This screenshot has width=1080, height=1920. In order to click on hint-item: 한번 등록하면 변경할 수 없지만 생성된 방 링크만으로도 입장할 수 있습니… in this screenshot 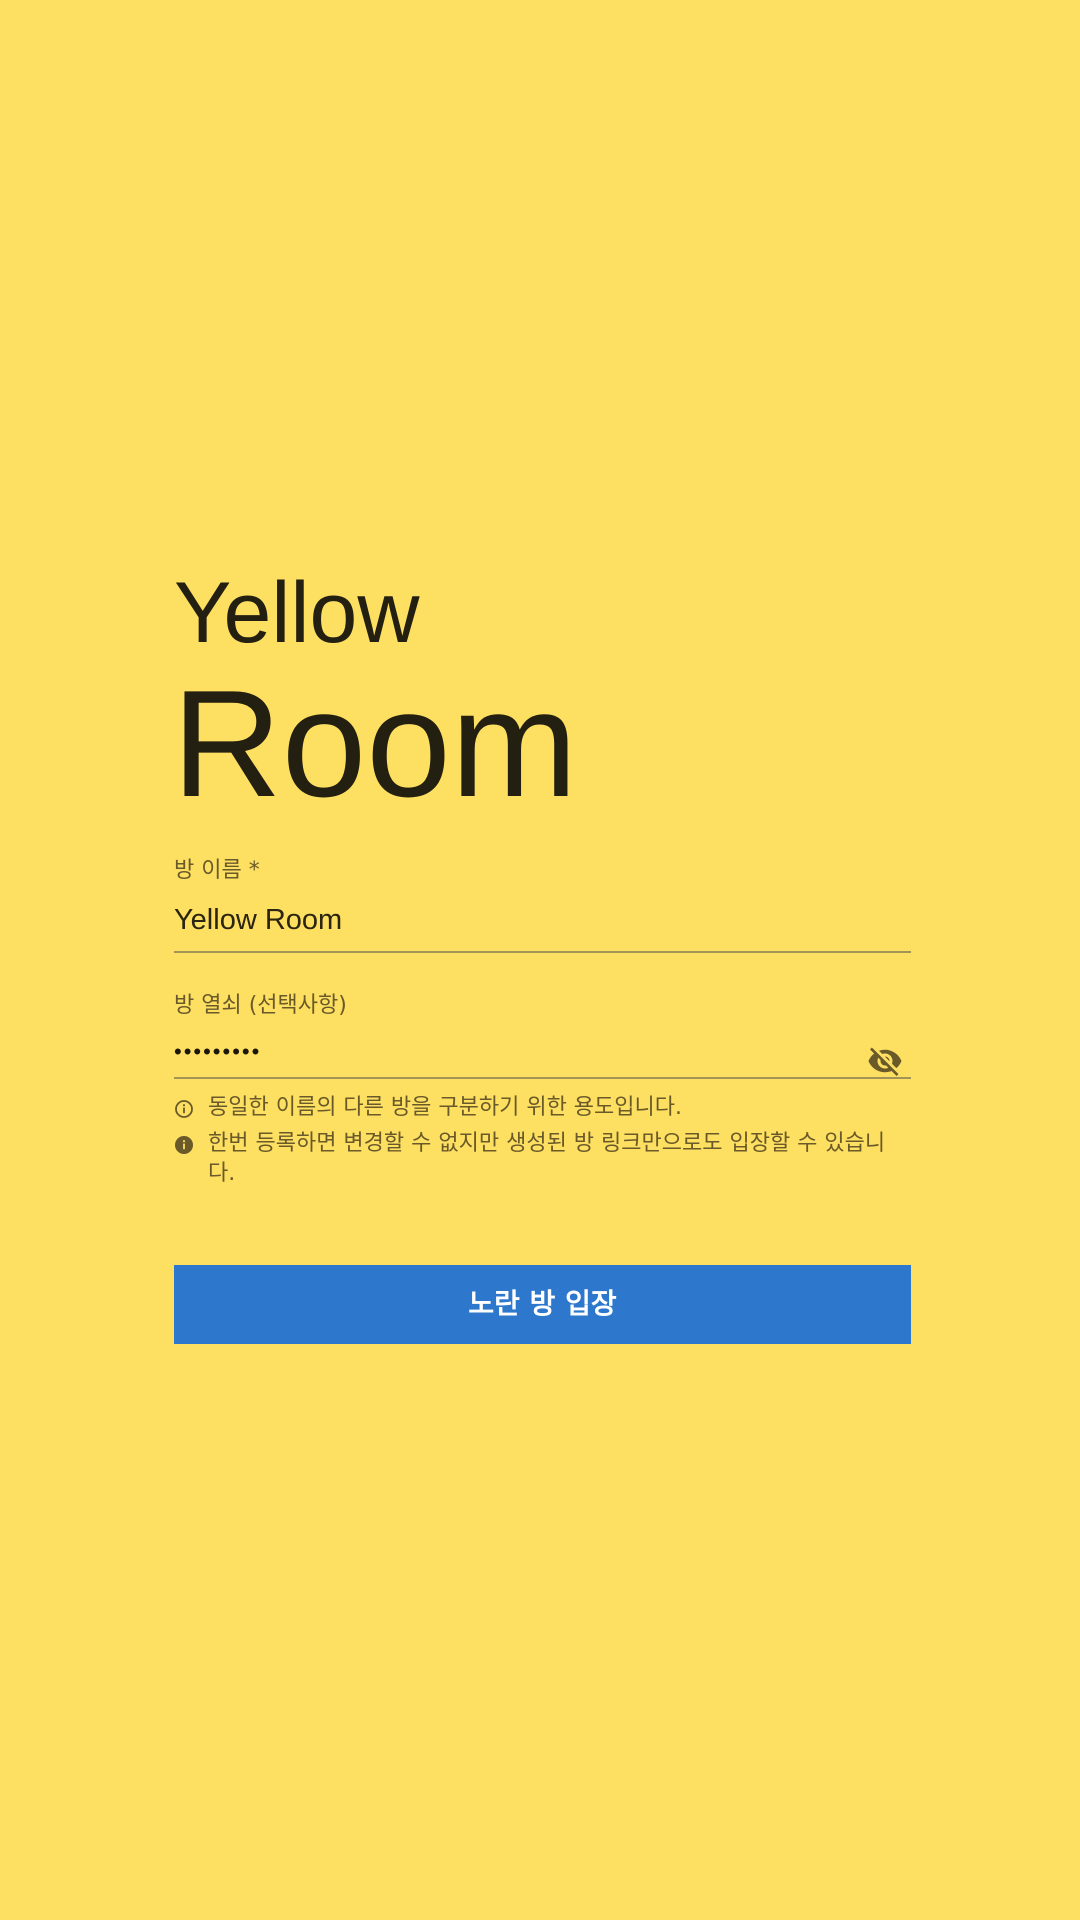, I will do `click(542, 1159)`.